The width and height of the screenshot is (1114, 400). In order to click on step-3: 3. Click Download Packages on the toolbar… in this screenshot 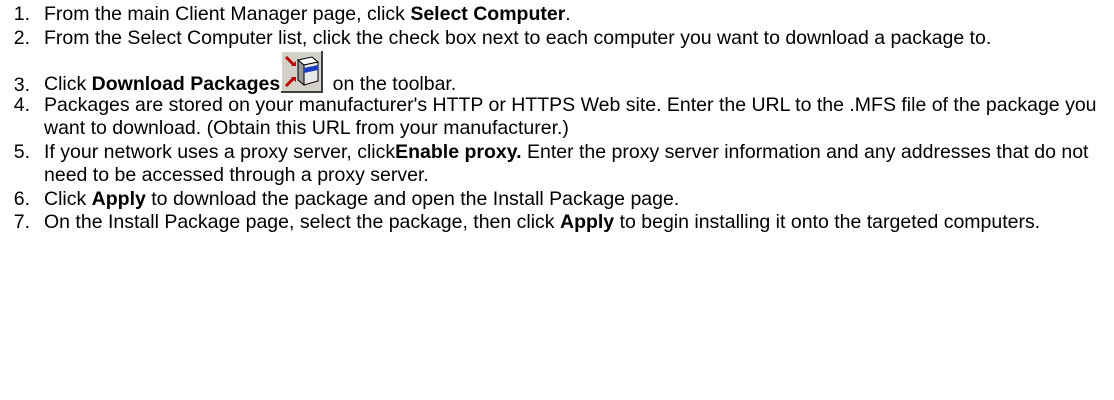, I will do `click(557, 74)`.